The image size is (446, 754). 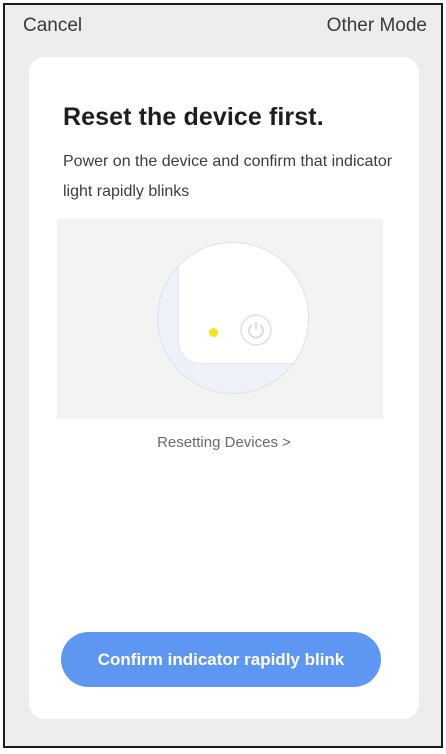 I want to click on page-title: Reset the device first., so click(x=193, y=117).